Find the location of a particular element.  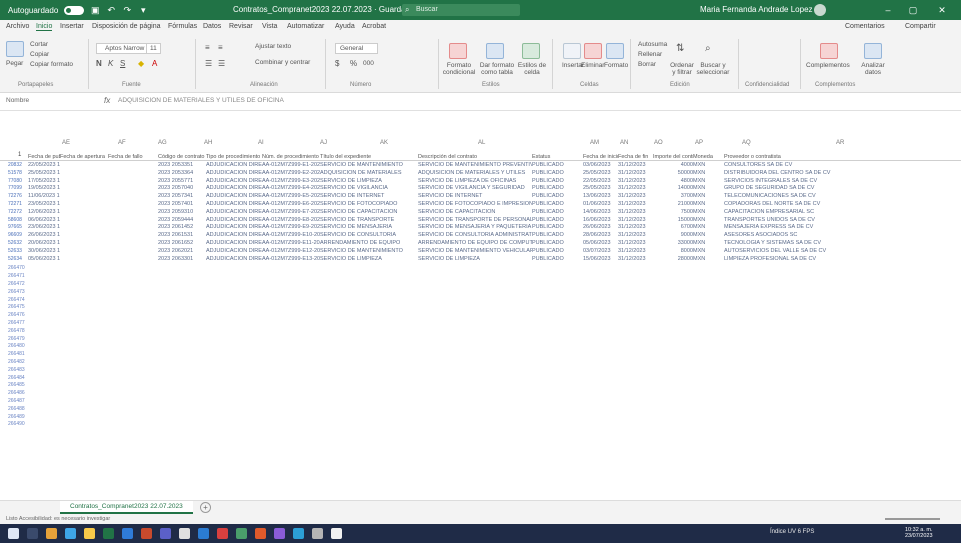

table-cell: SERVICIO DE INTERNET is located at coordinates (369, 196).